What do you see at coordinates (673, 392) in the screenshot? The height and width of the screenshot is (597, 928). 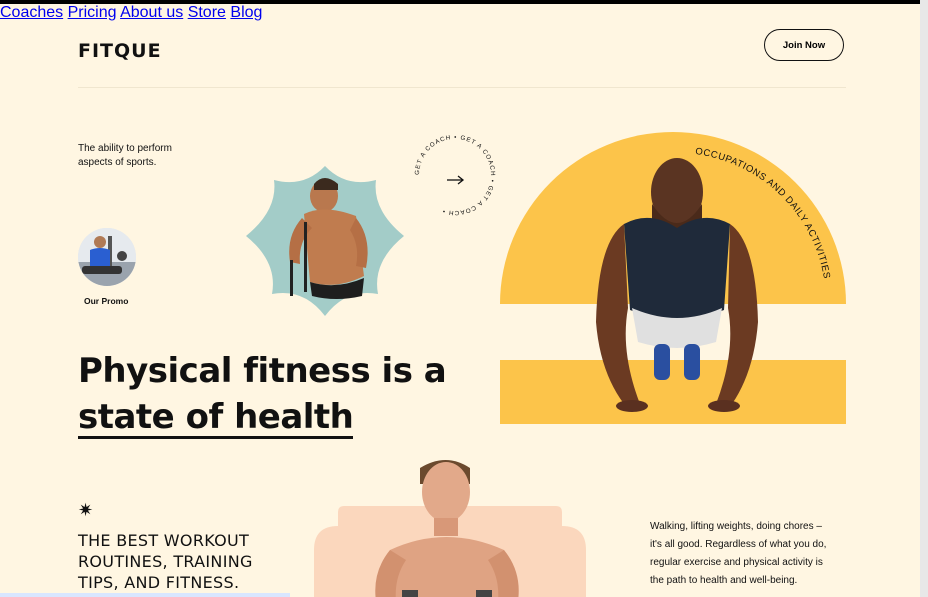 I see `hero-bar` at bounding box center [673, 392].